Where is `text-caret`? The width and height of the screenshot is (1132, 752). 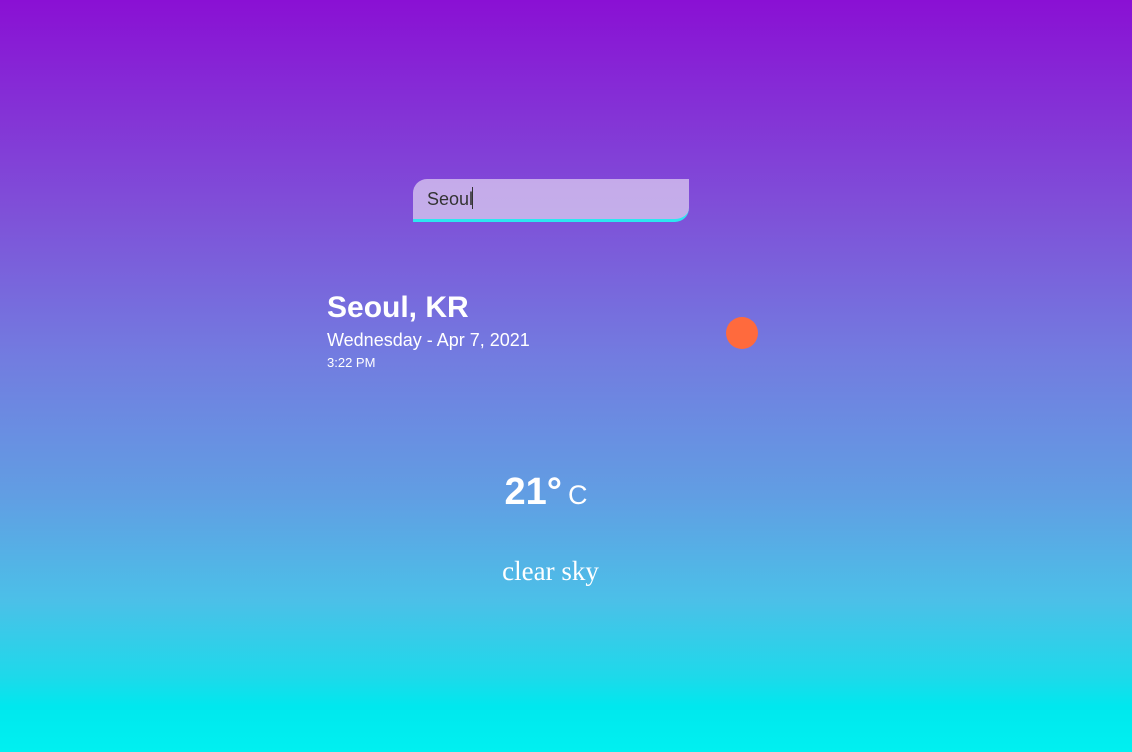
text-caret is located at coordinates (472, 198).